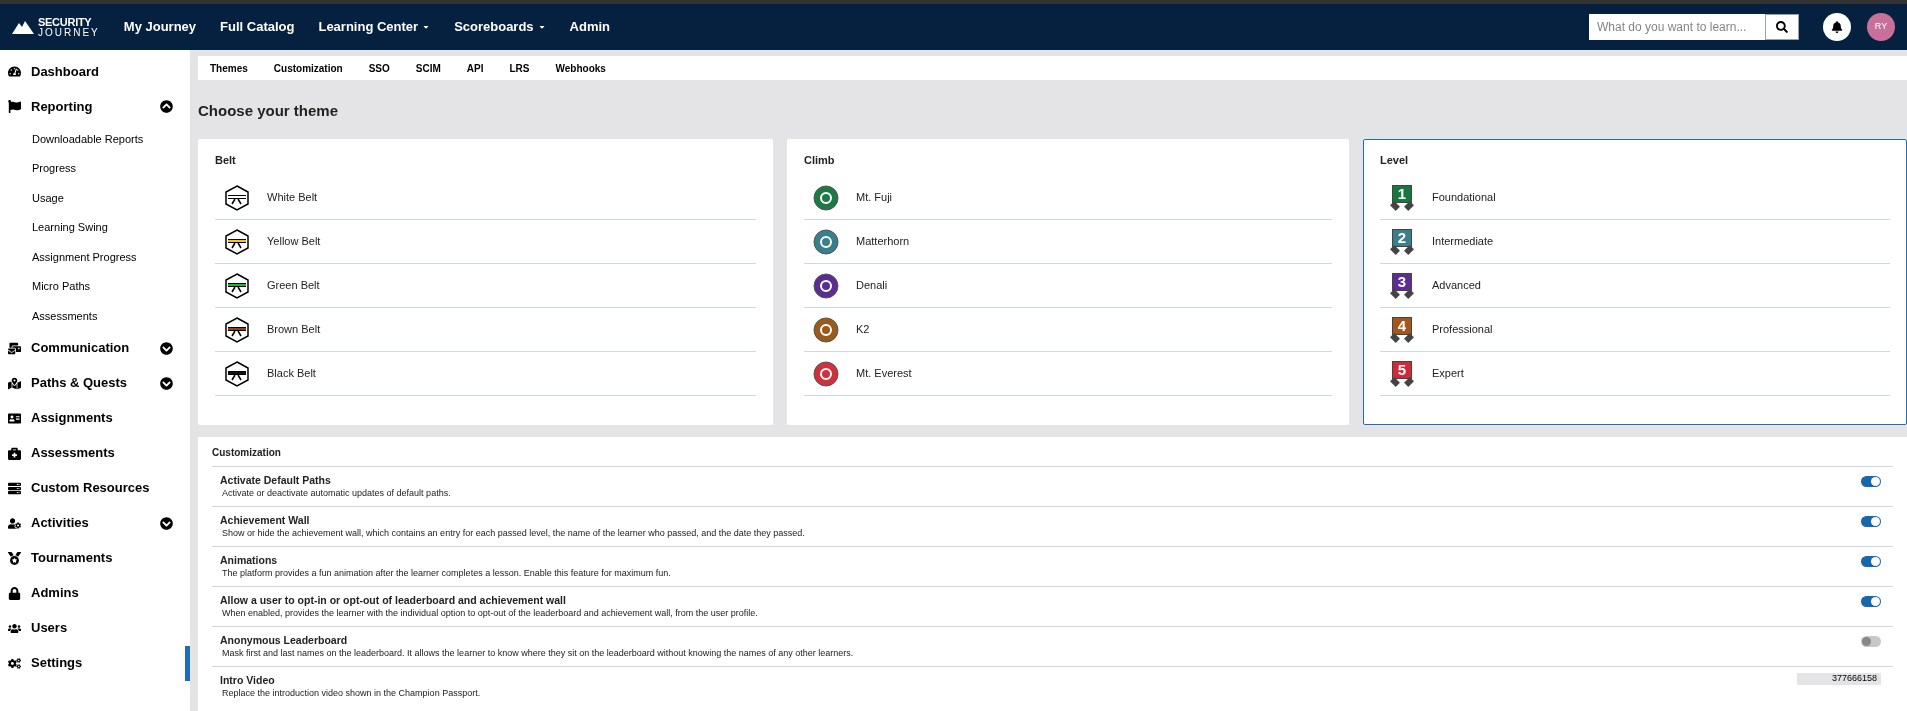  Describe the element at coordinates (95, 663) in the screenshot. I see `sidebar-item: Settings` at that location.